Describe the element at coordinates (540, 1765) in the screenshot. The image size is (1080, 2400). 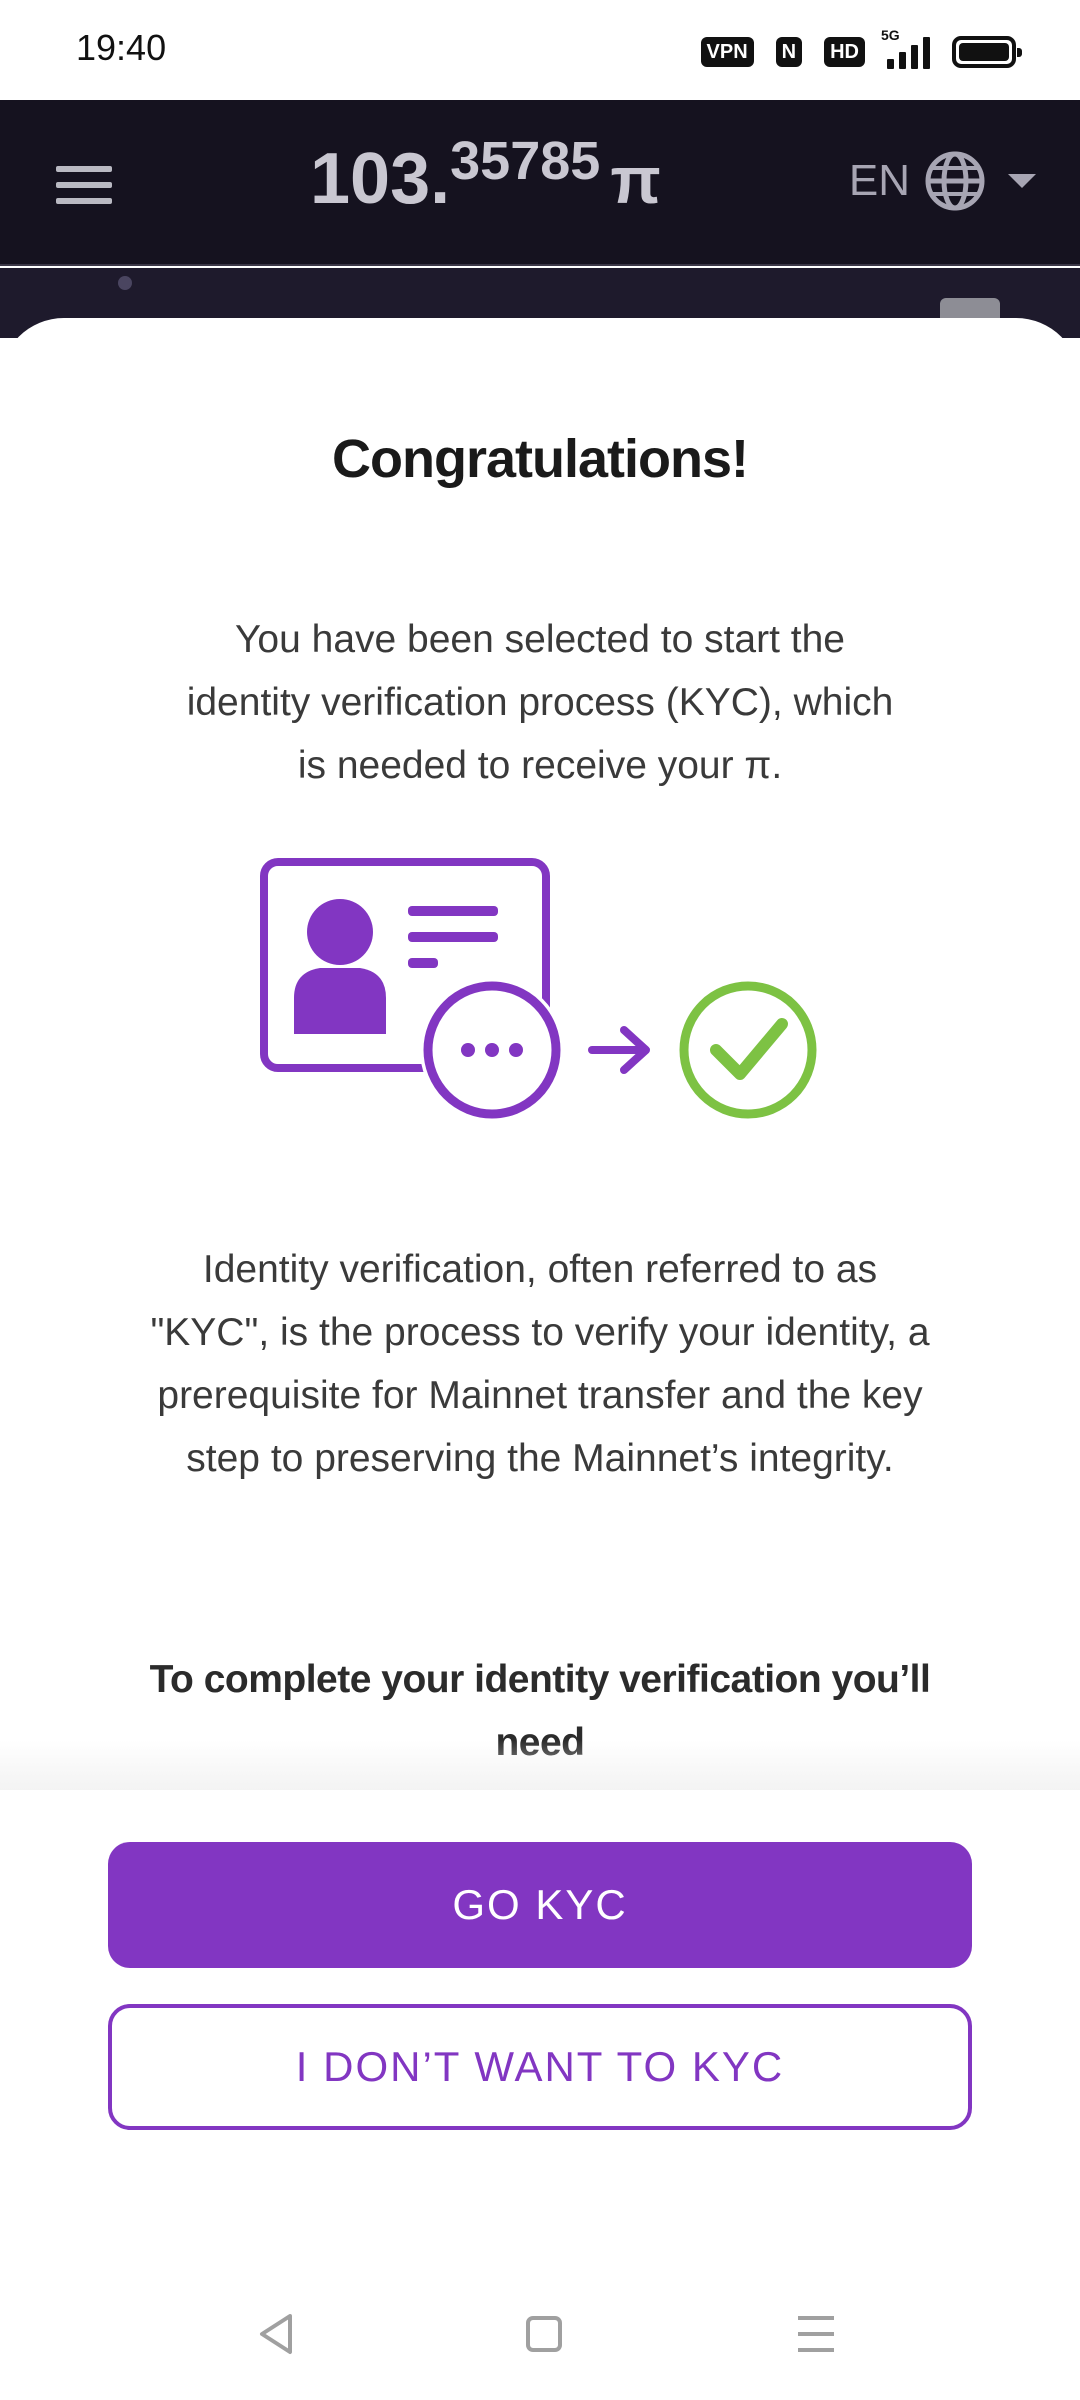
I see `scroll-fade` at that location.